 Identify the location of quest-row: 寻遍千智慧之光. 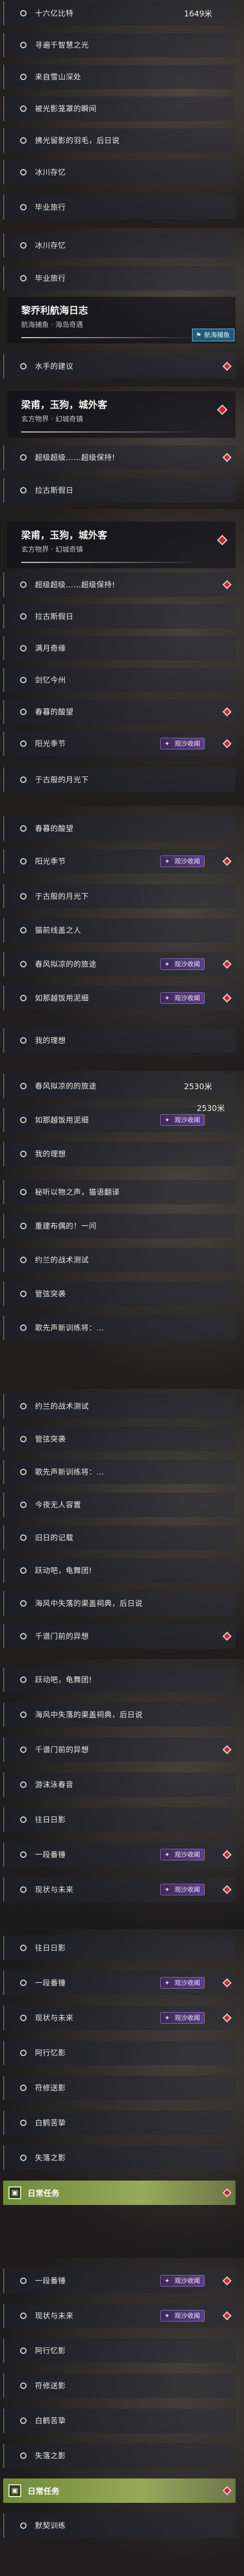
(120, 45).